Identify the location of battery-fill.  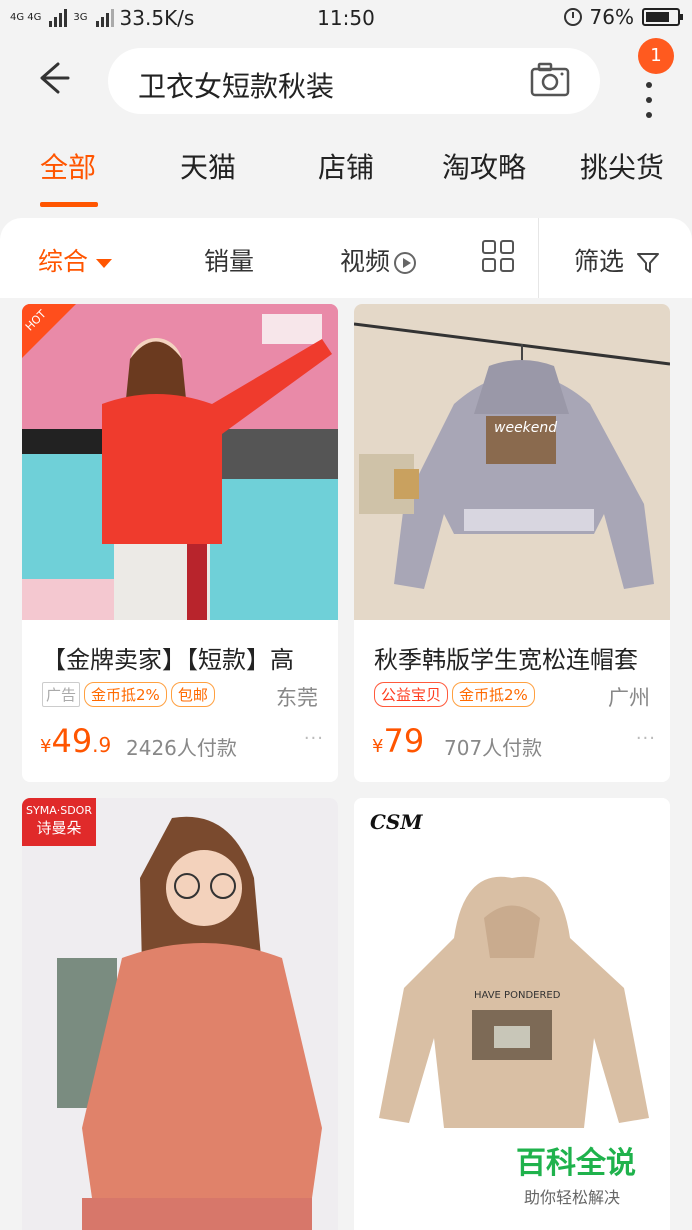
(657, 17).